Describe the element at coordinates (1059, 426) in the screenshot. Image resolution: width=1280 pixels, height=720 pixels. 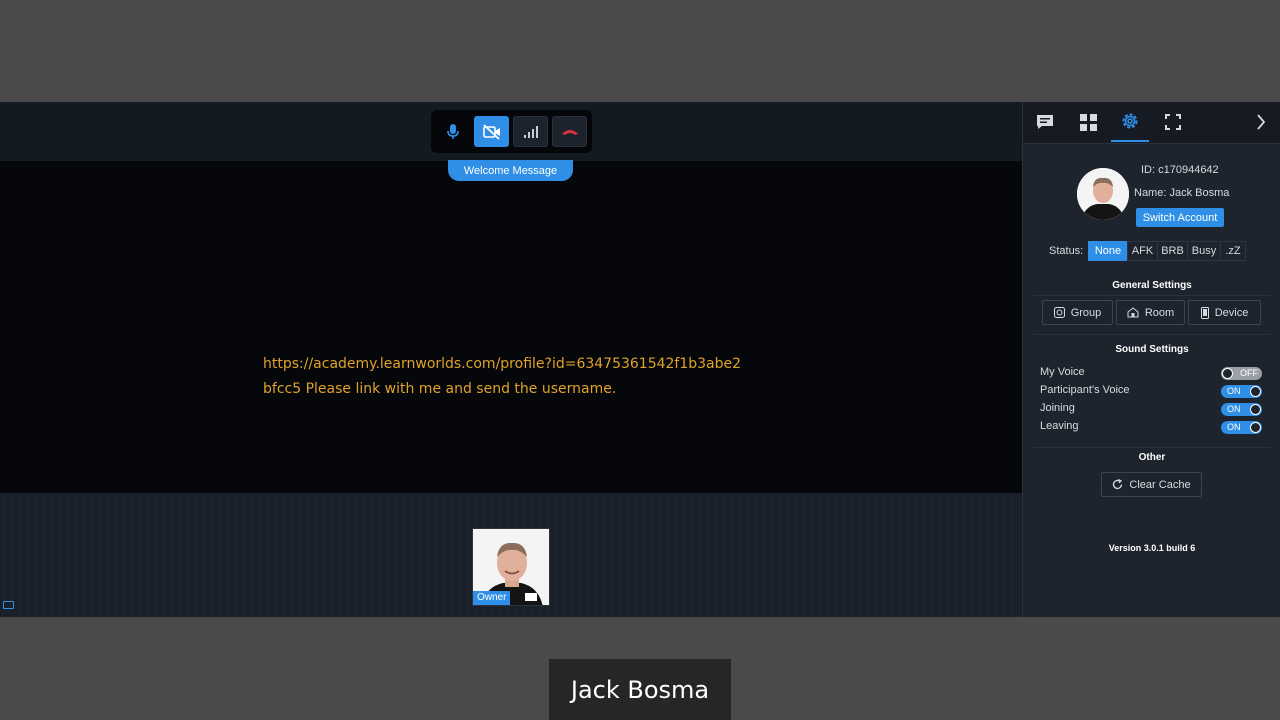
I see `sound-label-leaving: Leaving` at that location.